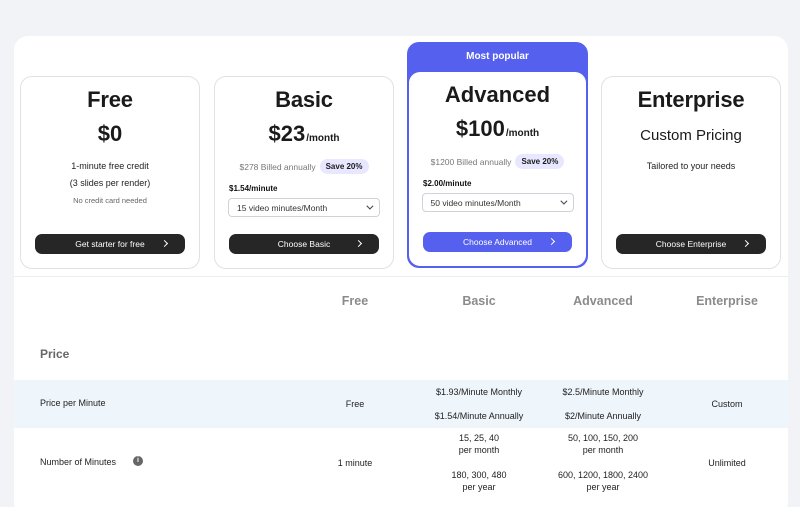 The width and height of the screenshot is (800, 507). I want to click on row-label-price-per-minute: Price per Minute, so click(73, 403).